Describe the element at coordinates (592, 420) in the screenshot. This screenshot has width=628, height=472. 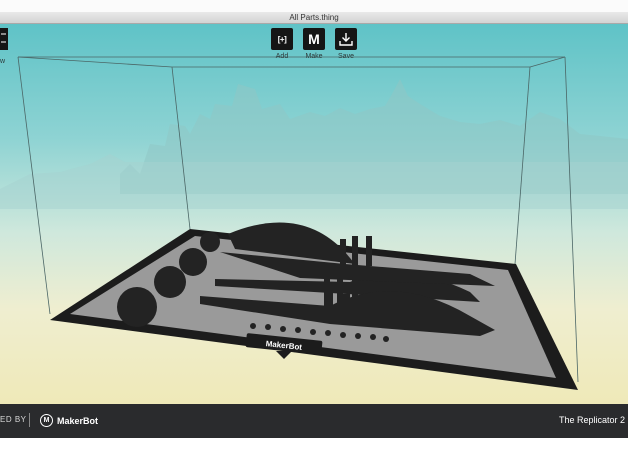
I see `printer-name: The Replicator 2` at that location.